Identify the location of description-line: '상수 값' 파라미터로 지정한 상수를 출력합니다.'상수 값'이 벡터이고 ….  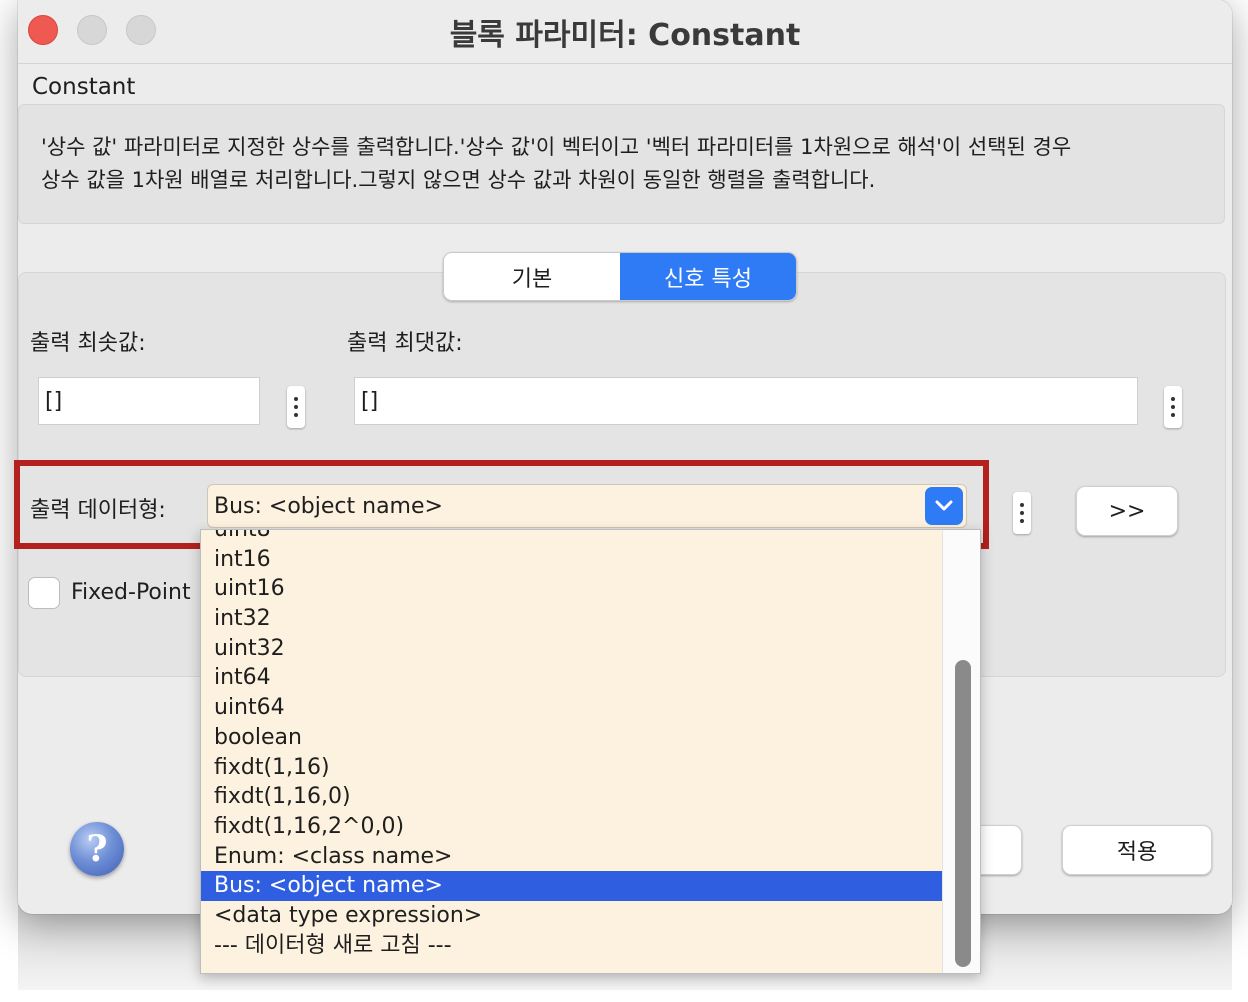
(556, 147).